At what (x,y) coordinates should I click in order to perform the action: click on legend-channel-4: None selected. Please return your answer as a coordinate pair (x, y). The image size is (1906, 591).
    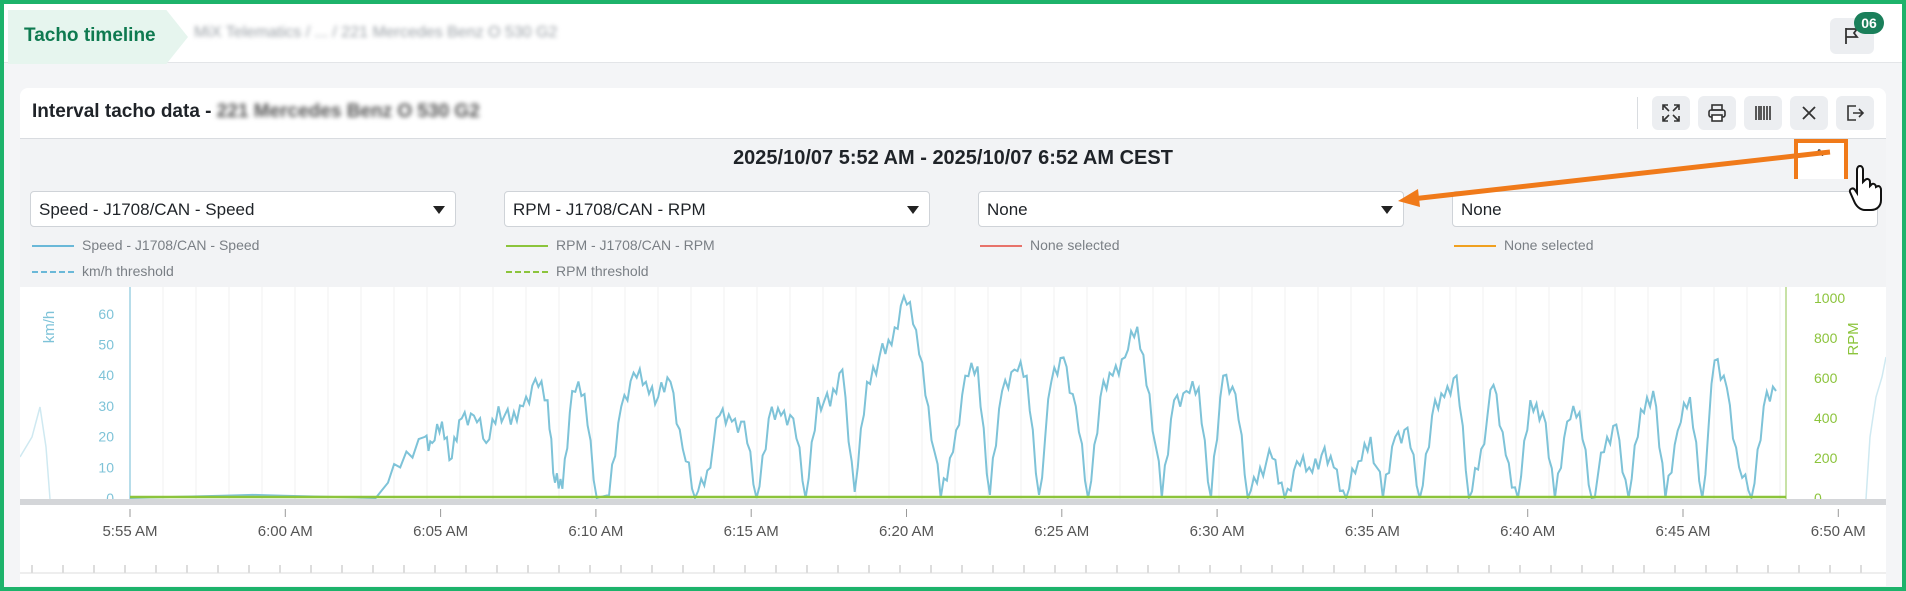
    Looking at the image, I should click on (1524, 245).